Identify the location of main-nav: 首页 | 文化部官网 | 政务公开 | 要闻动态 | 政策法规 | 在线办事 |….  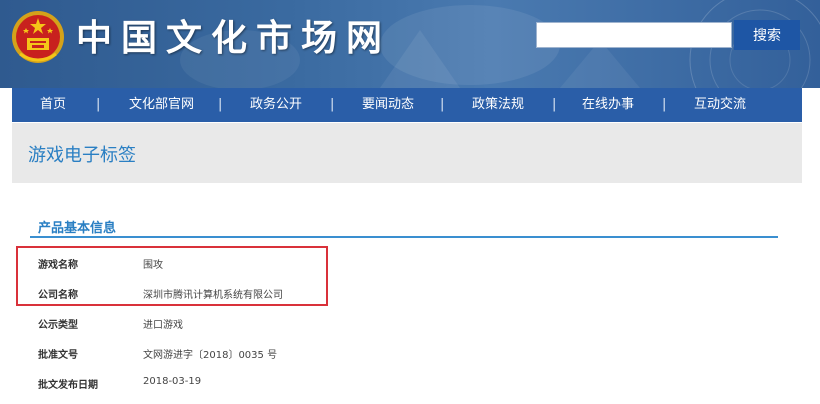
(407, 105).